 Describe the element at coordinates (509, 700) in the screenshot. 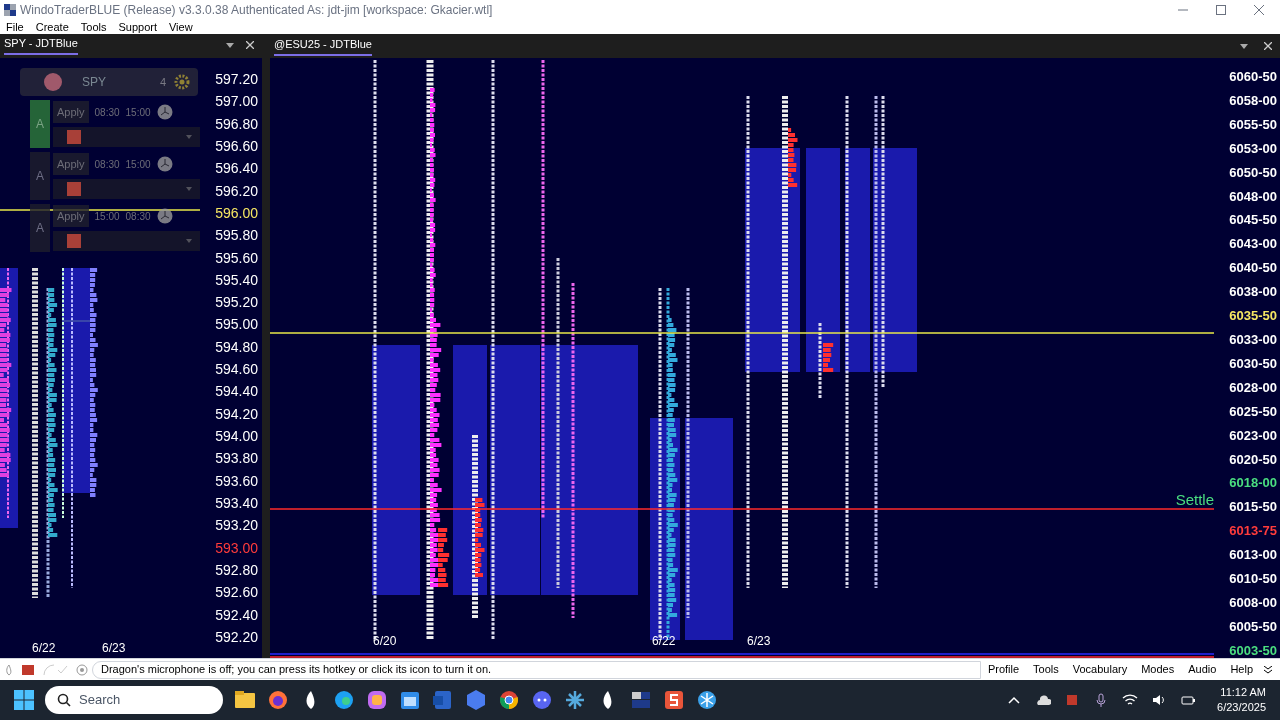

I see `chrome-icon` at that location.